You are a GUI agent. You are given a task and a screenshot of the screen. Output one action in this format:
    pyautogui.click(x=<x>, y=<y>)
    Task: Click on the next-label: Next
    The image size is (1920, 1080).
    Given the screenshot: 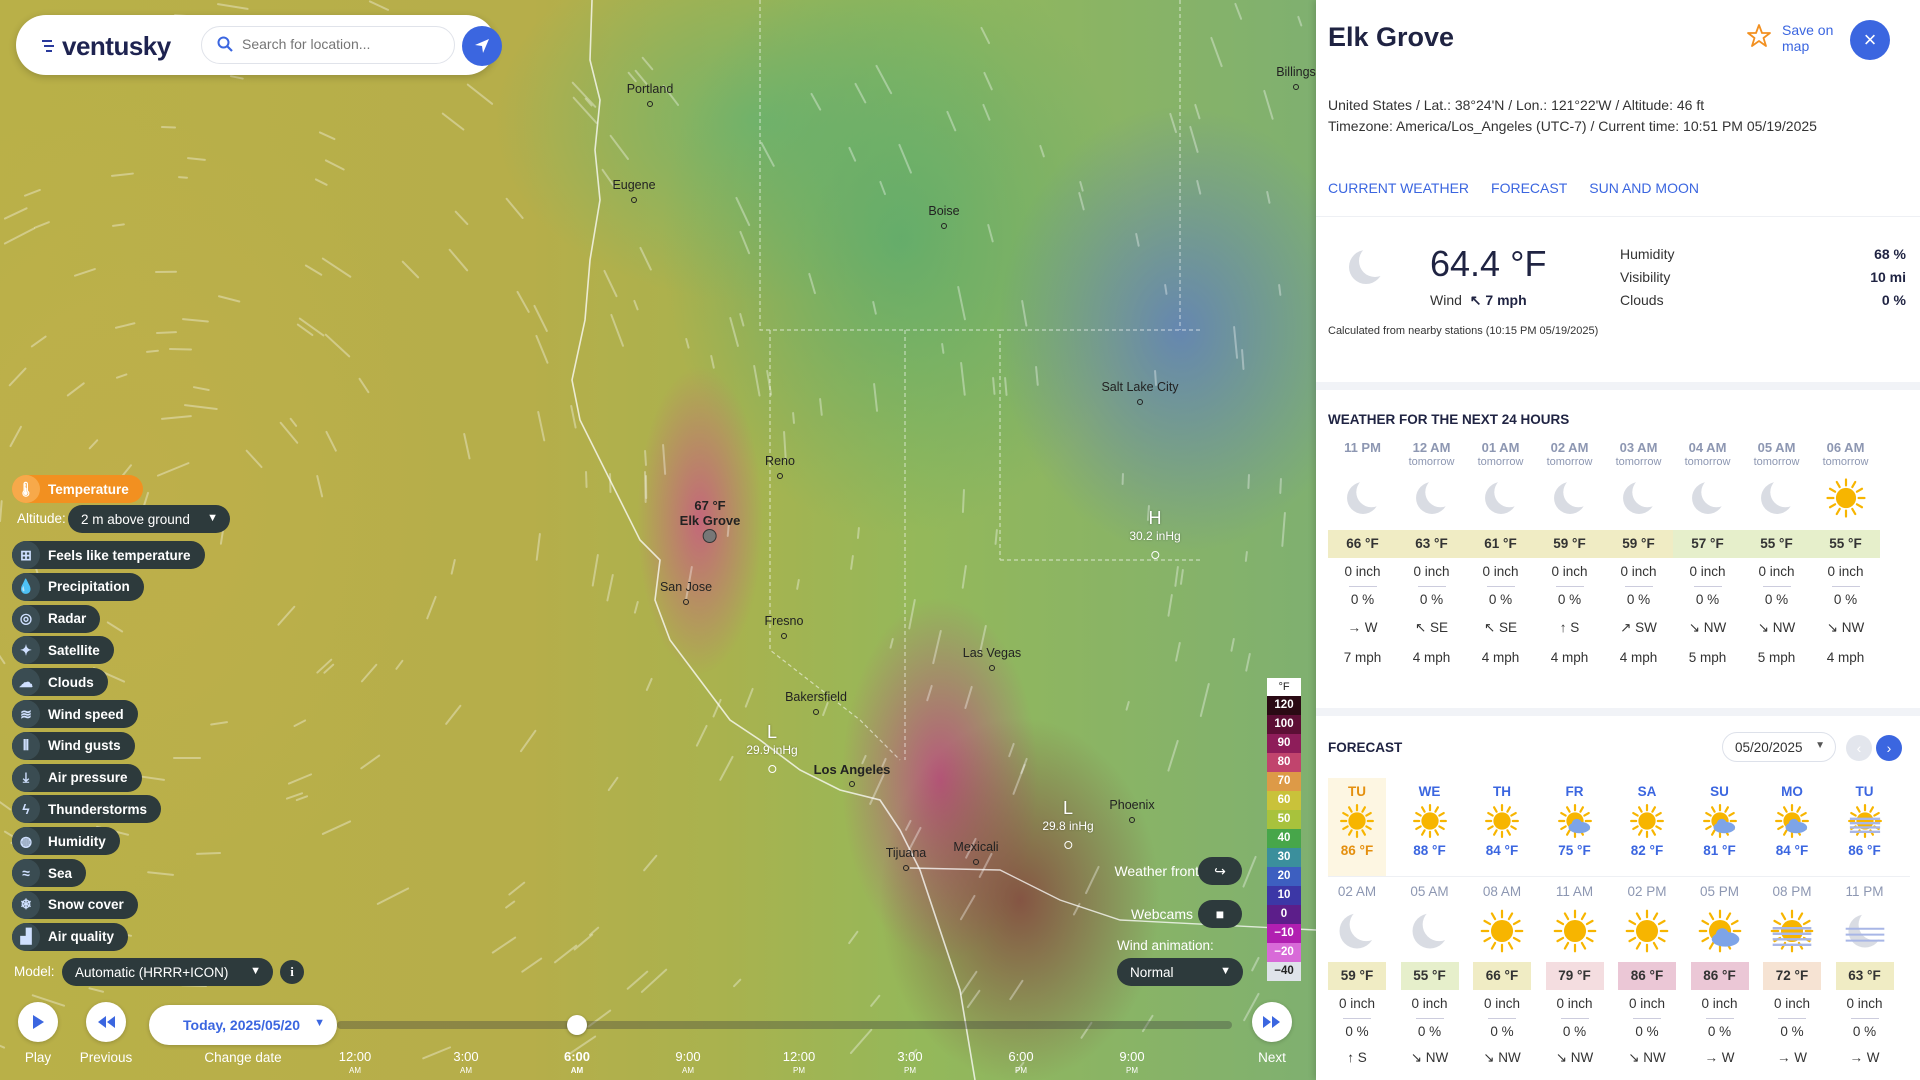 What is the action you would take?
    pyautogui.click(x=1272, y=1057)
    